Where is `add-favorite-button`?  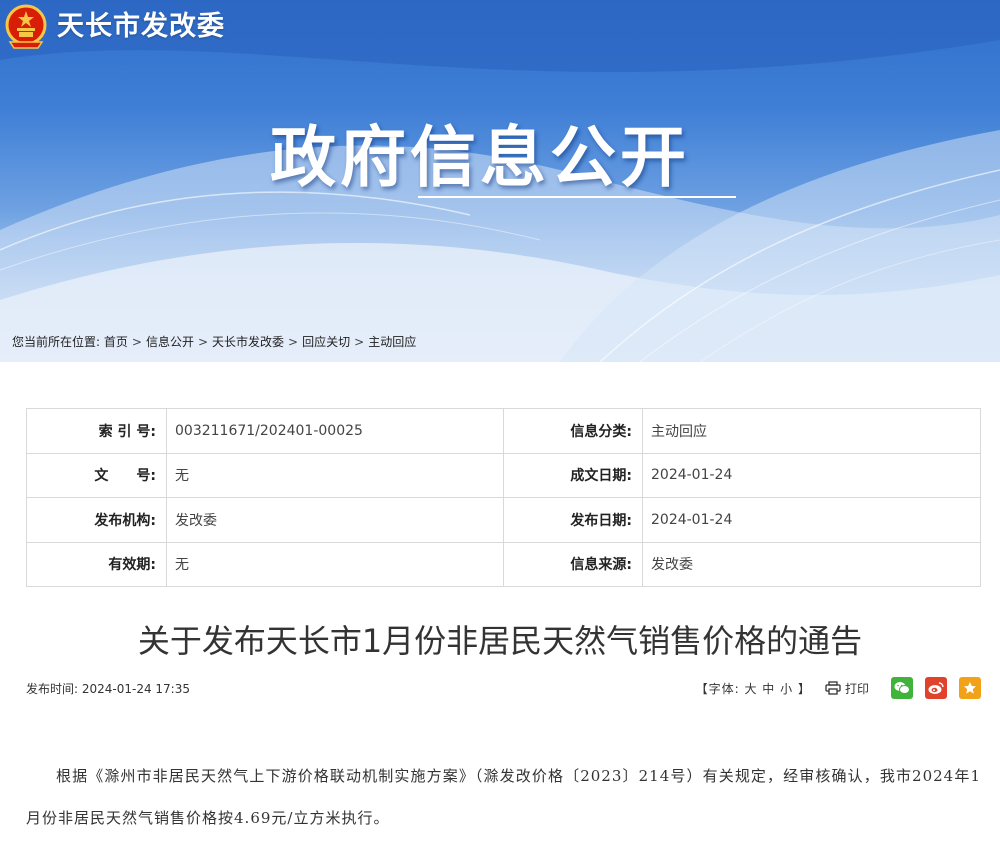 add-favorite-button is located at coordinates (970, 688).